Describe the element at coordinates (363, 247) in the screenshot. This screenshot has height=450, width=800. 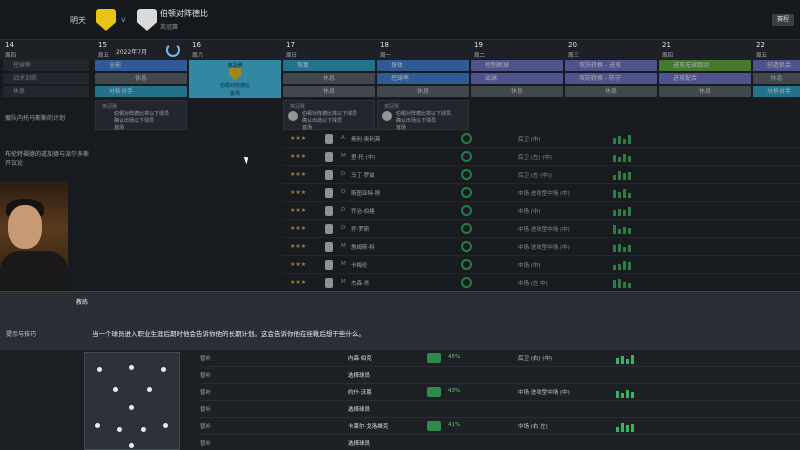
I see `player-name: 詹姆斯·特` at that location.